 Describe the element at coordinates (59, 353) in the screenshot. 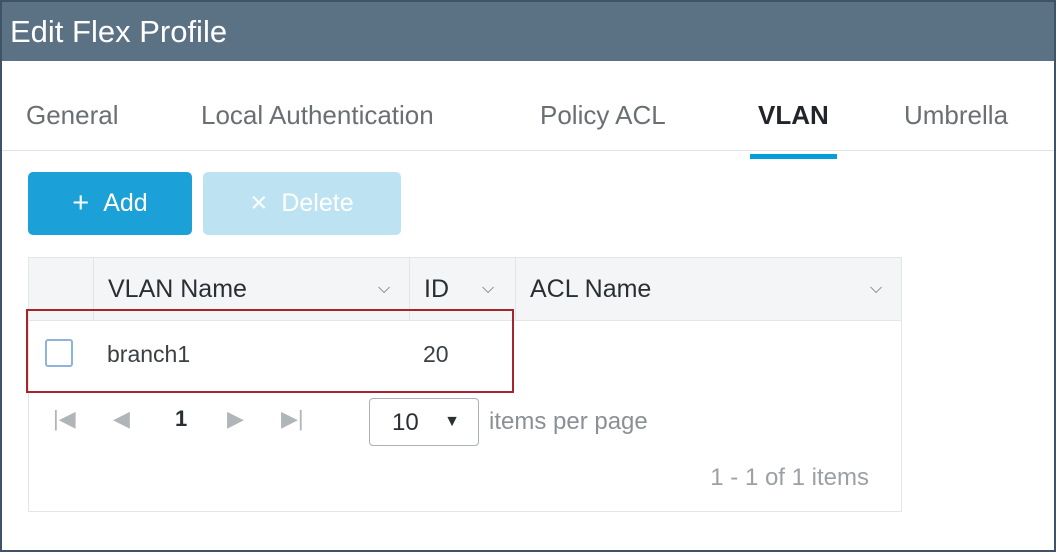

I see `row-select-checkbox` at that location.